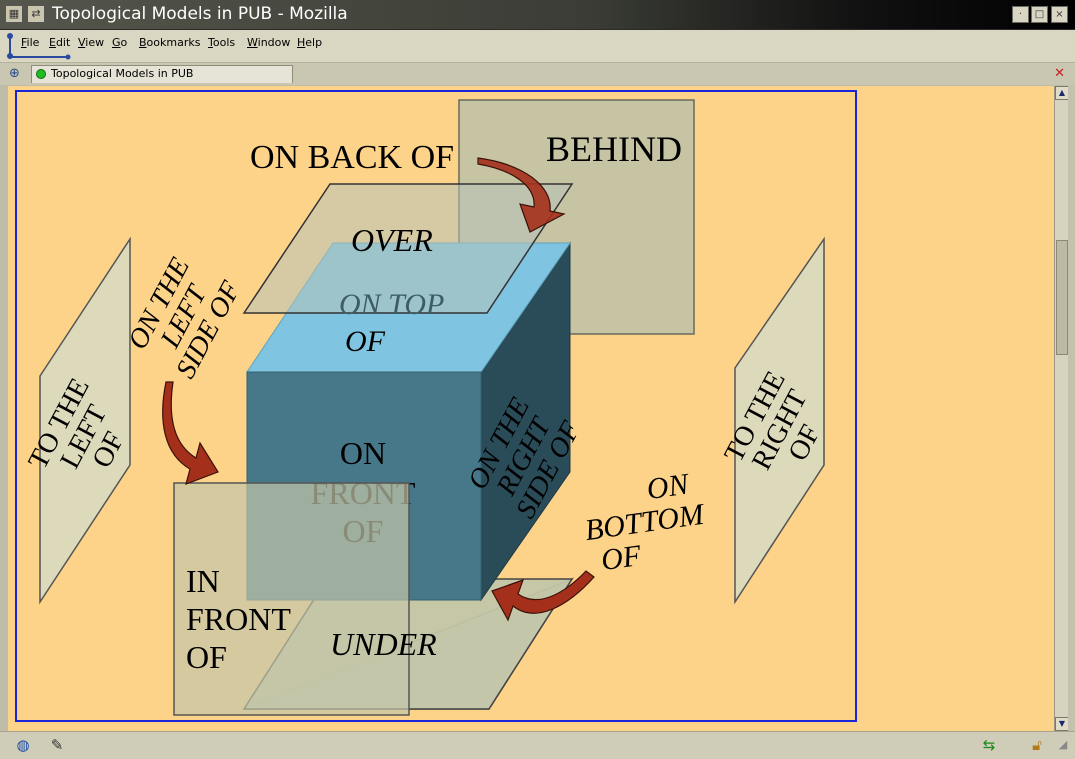 Image resolution: width=1075 pixels, height=759 pixels. Describe the element at coordinates (1059, 14) in the screenshot. I see `close-button: ×` at that location.